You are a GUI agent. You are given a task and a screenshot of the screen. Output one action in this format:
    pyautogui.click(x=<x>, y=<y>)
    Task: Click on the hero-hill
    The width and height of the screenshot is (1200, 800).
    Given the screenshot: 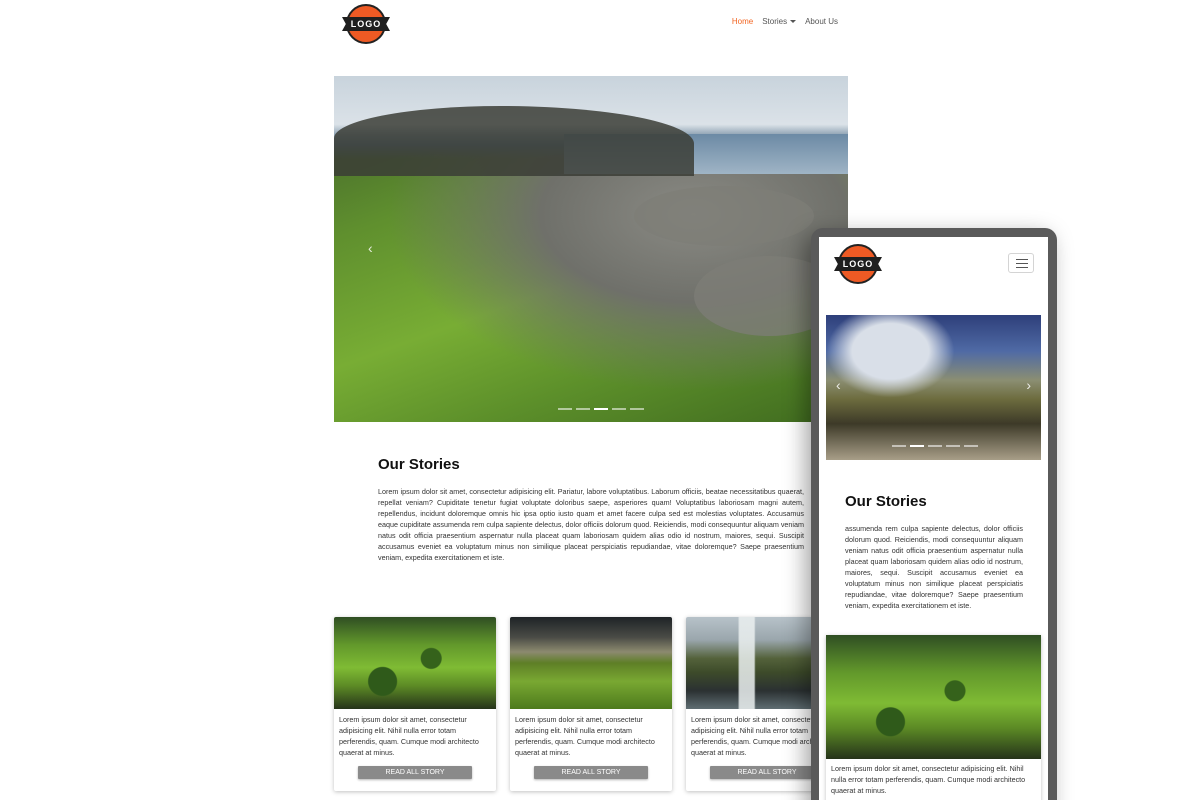 What is the action you would take?
    pyautogui.click(x=514, y=141)
    